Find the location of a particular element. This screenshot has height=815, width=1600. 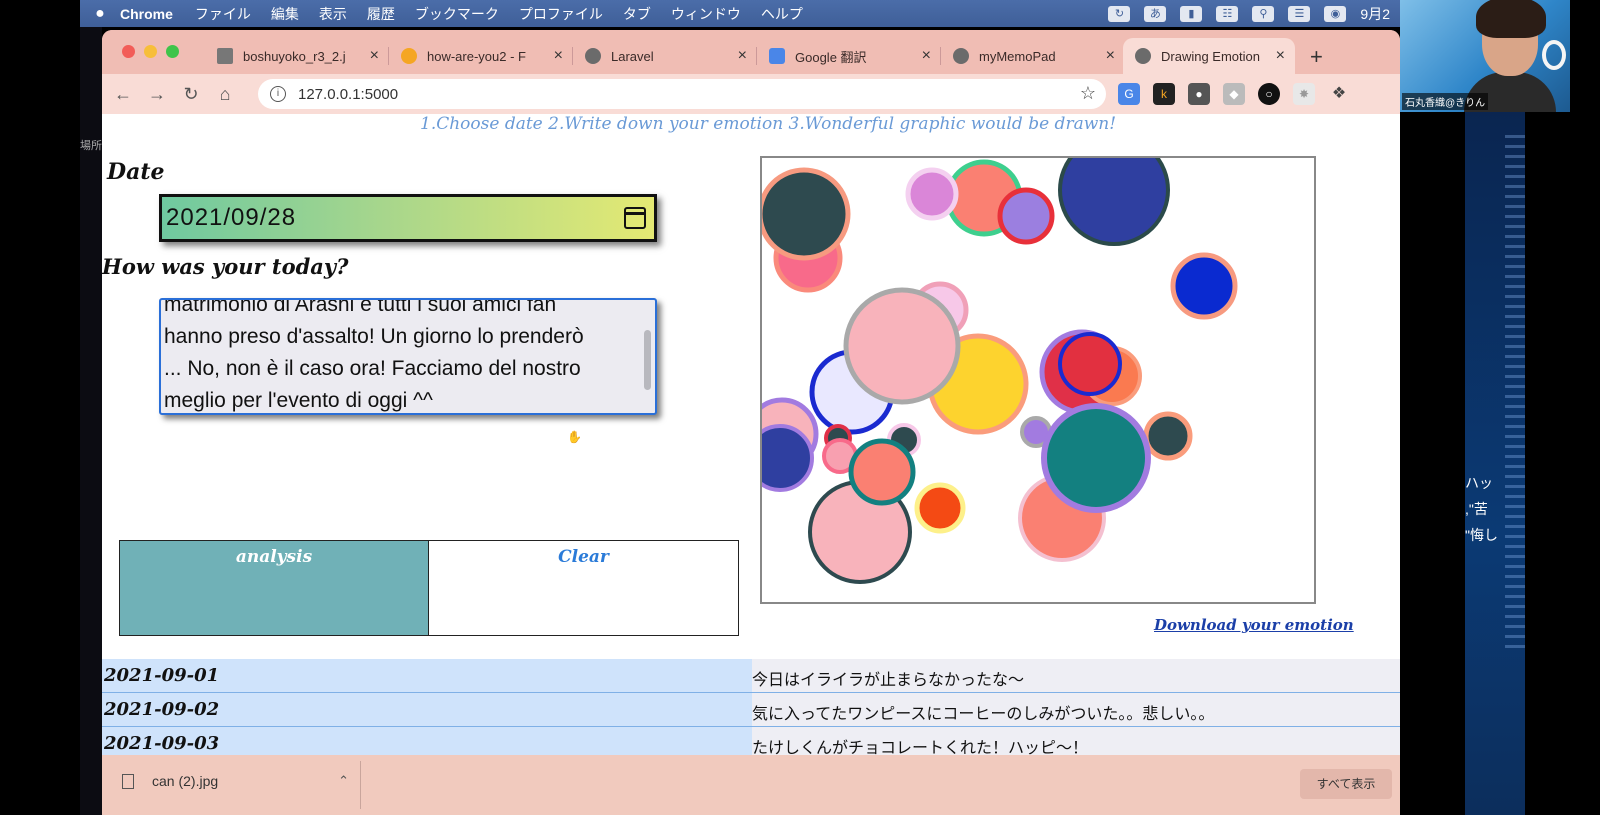

entry-date: 2021-09-02 is located at coordinates (427, 709).